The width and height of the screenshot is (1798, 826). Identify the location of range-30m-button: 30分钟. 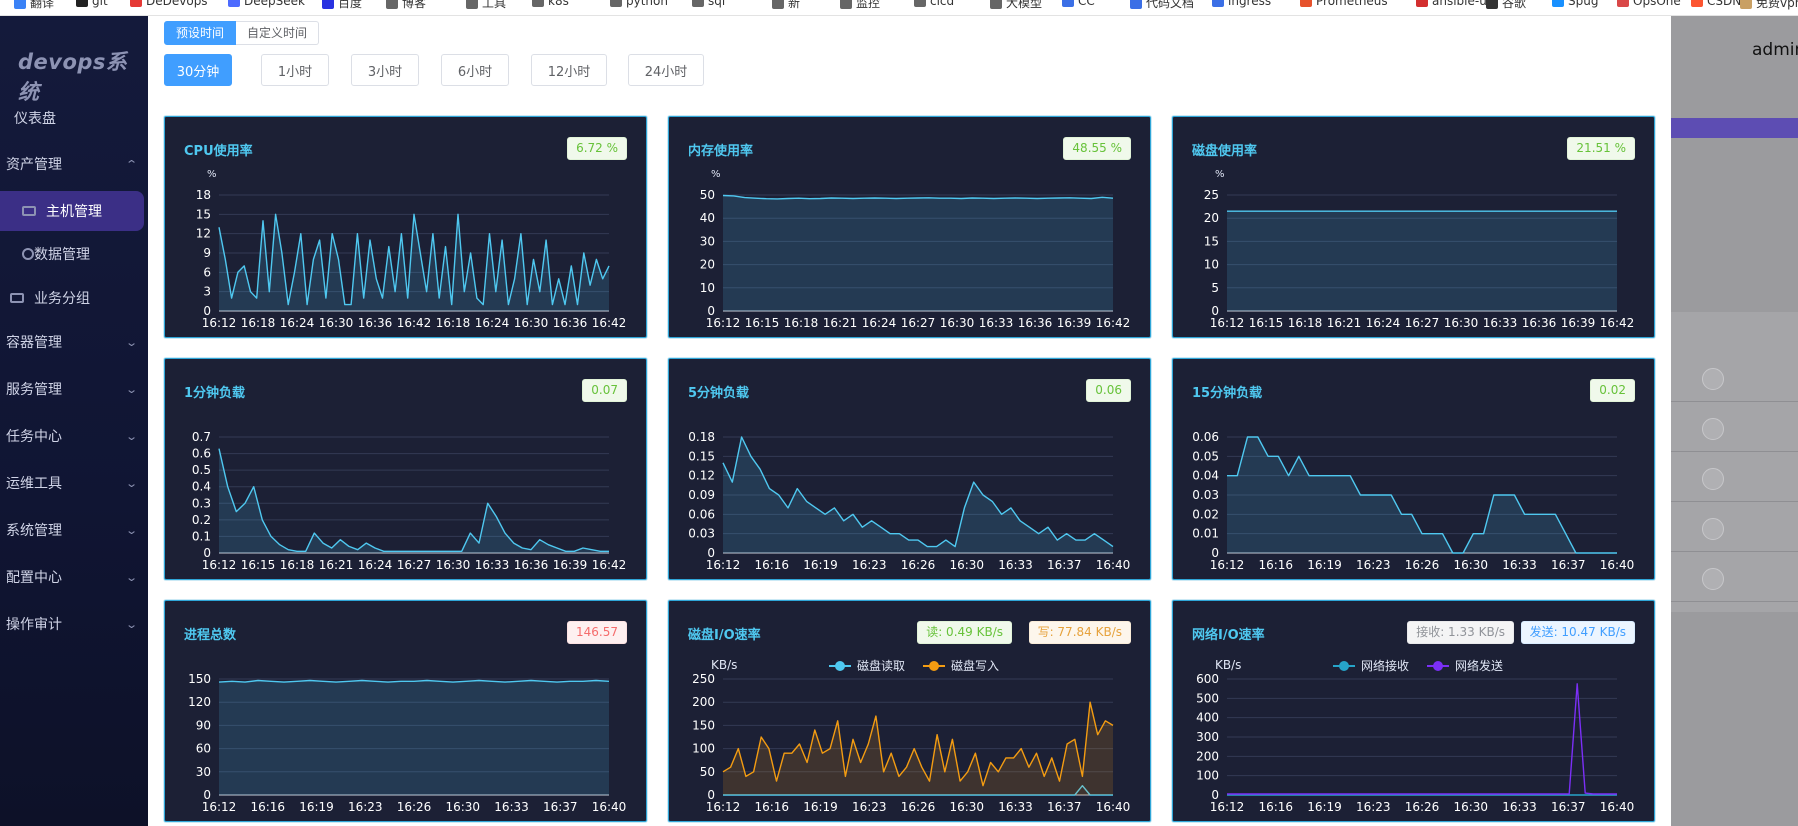
(198, 70).